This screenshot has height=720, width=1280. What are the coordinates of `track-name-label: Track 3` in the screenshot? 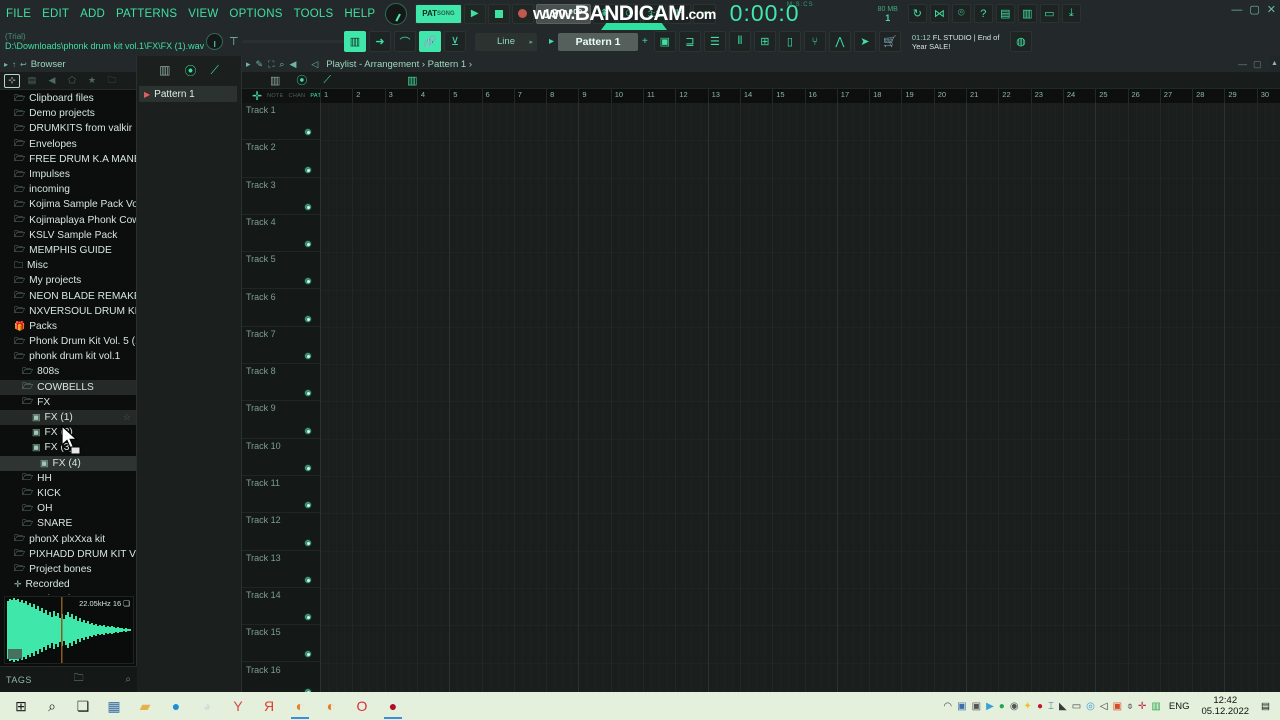 It's located at (261, 185).